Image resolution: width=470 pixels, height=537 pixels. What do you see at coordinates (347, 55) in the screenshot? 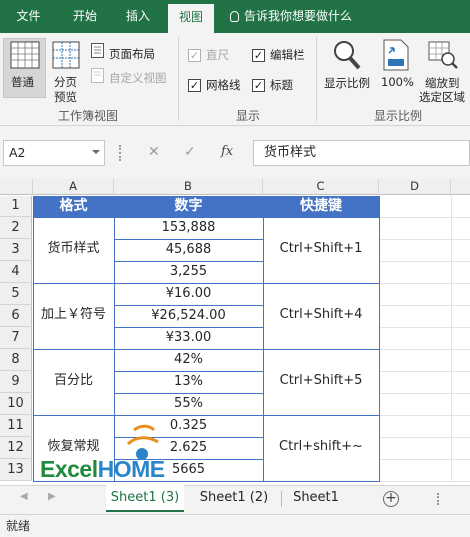
I see `zoom-icon` at bounding box center [347, 55].